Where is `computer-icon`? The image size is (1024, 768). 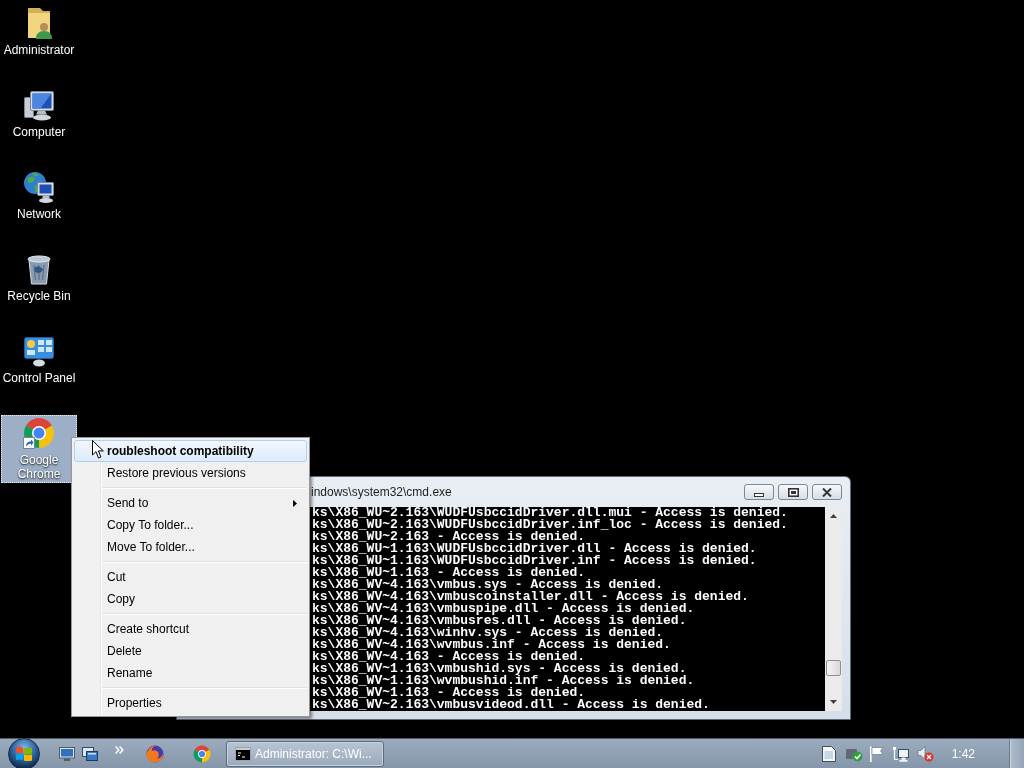
computer-icon is located at coordinates (39, 105).